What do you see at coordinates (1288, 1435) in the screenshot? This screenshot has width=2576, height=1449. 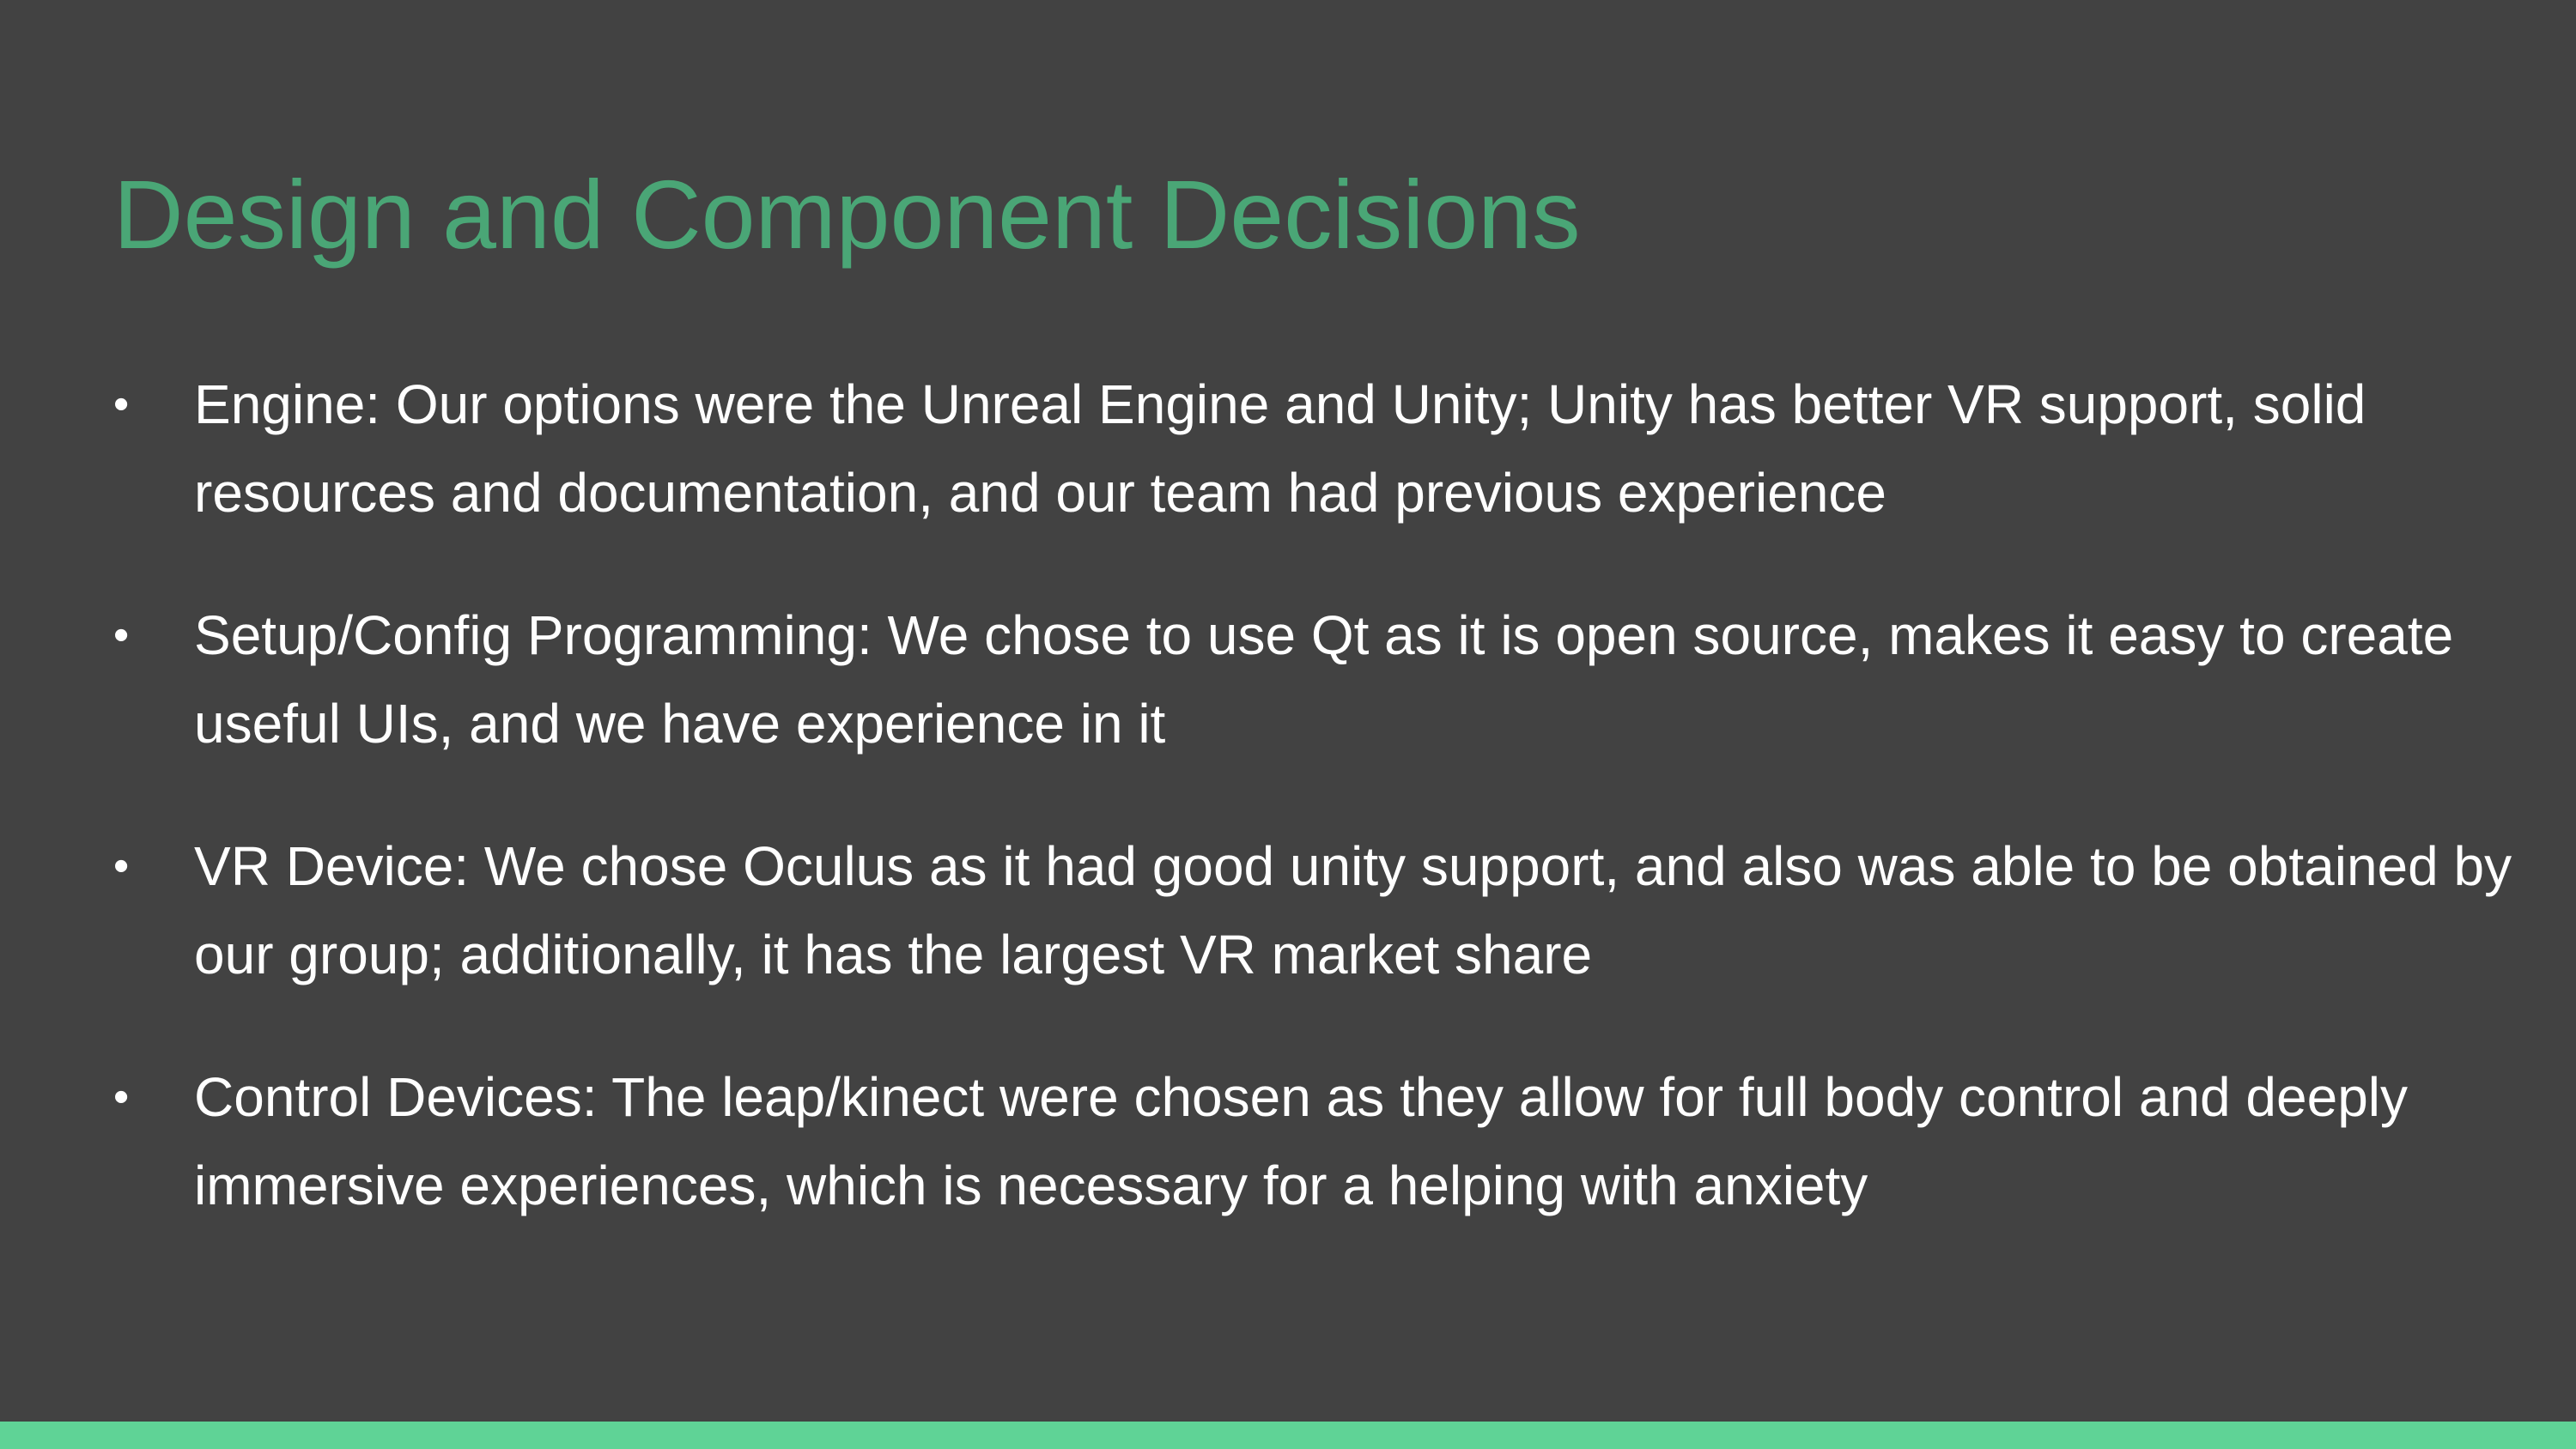 I see `accent-bar` at bounding box center [1288, 1435].